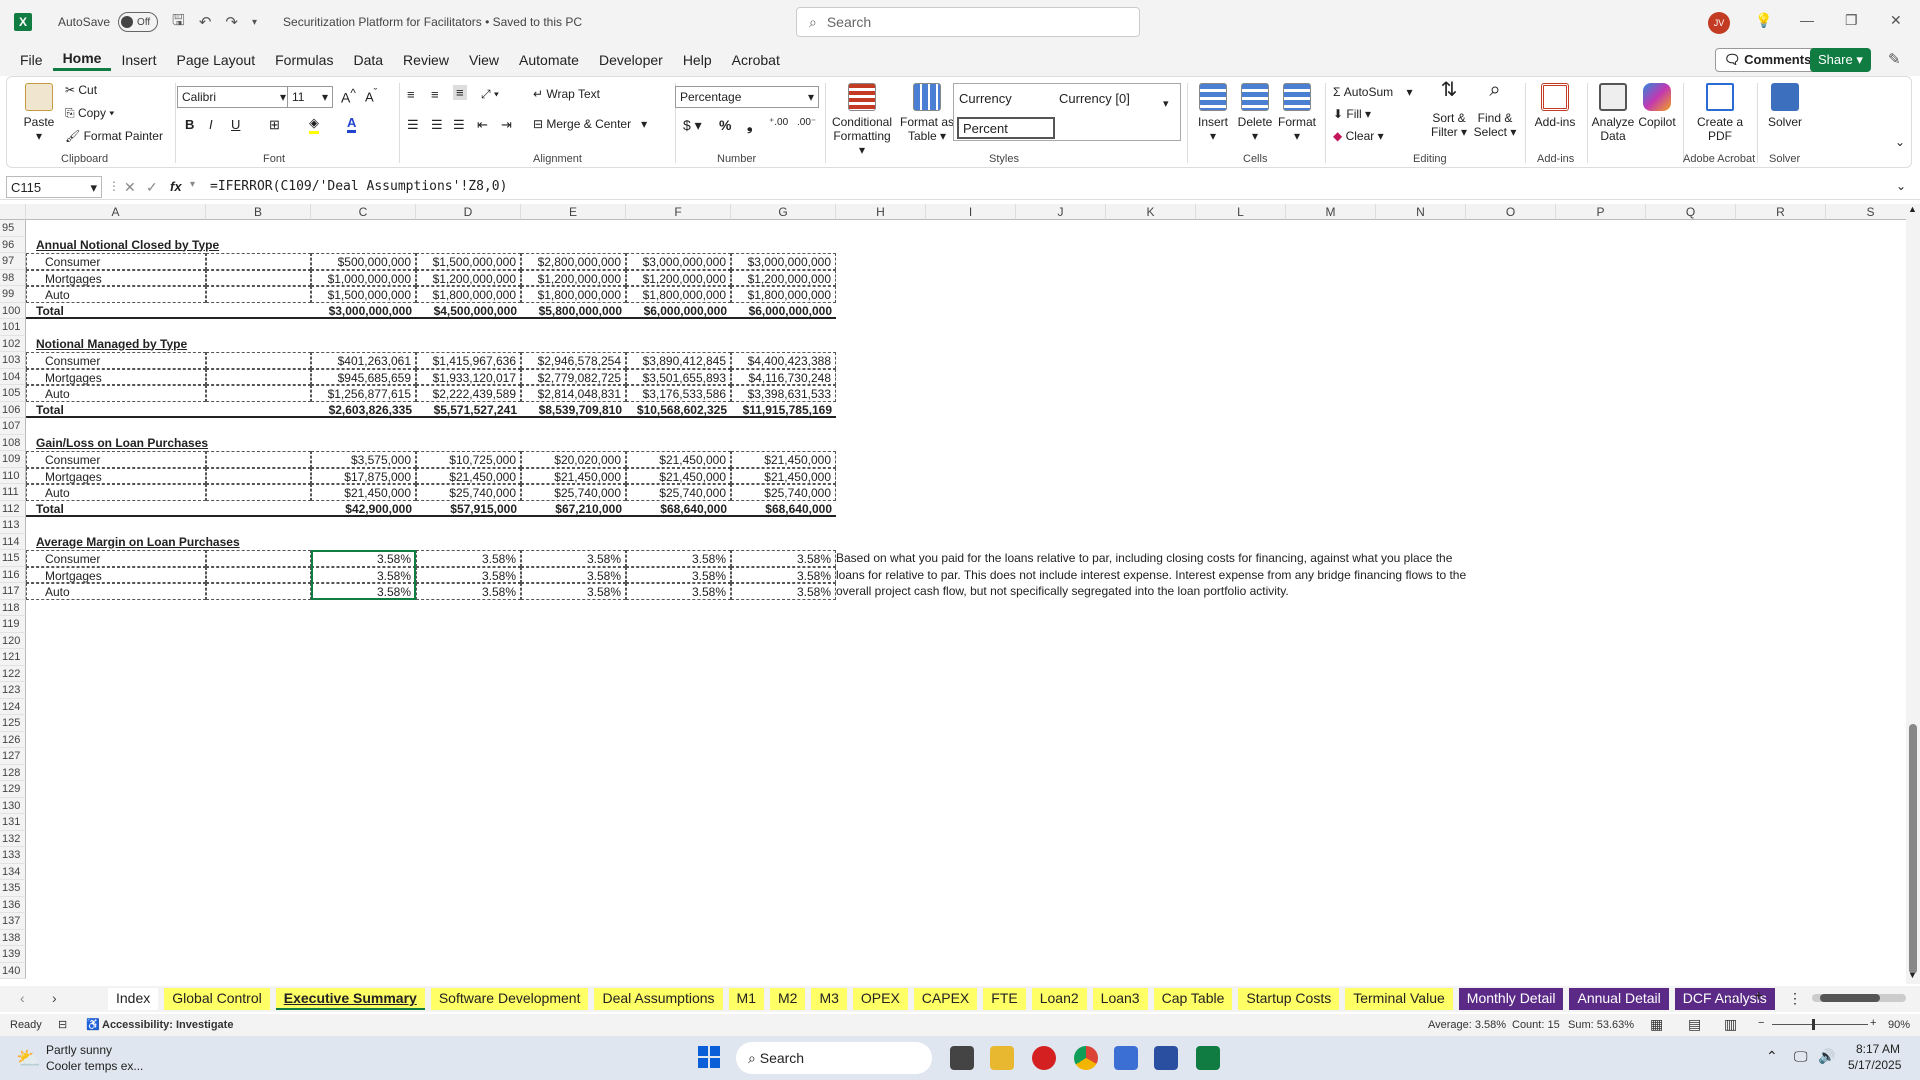 This screenshot has width=1920, height=1080. I want to click on align-top-icon: ≡, so click(411, 94).